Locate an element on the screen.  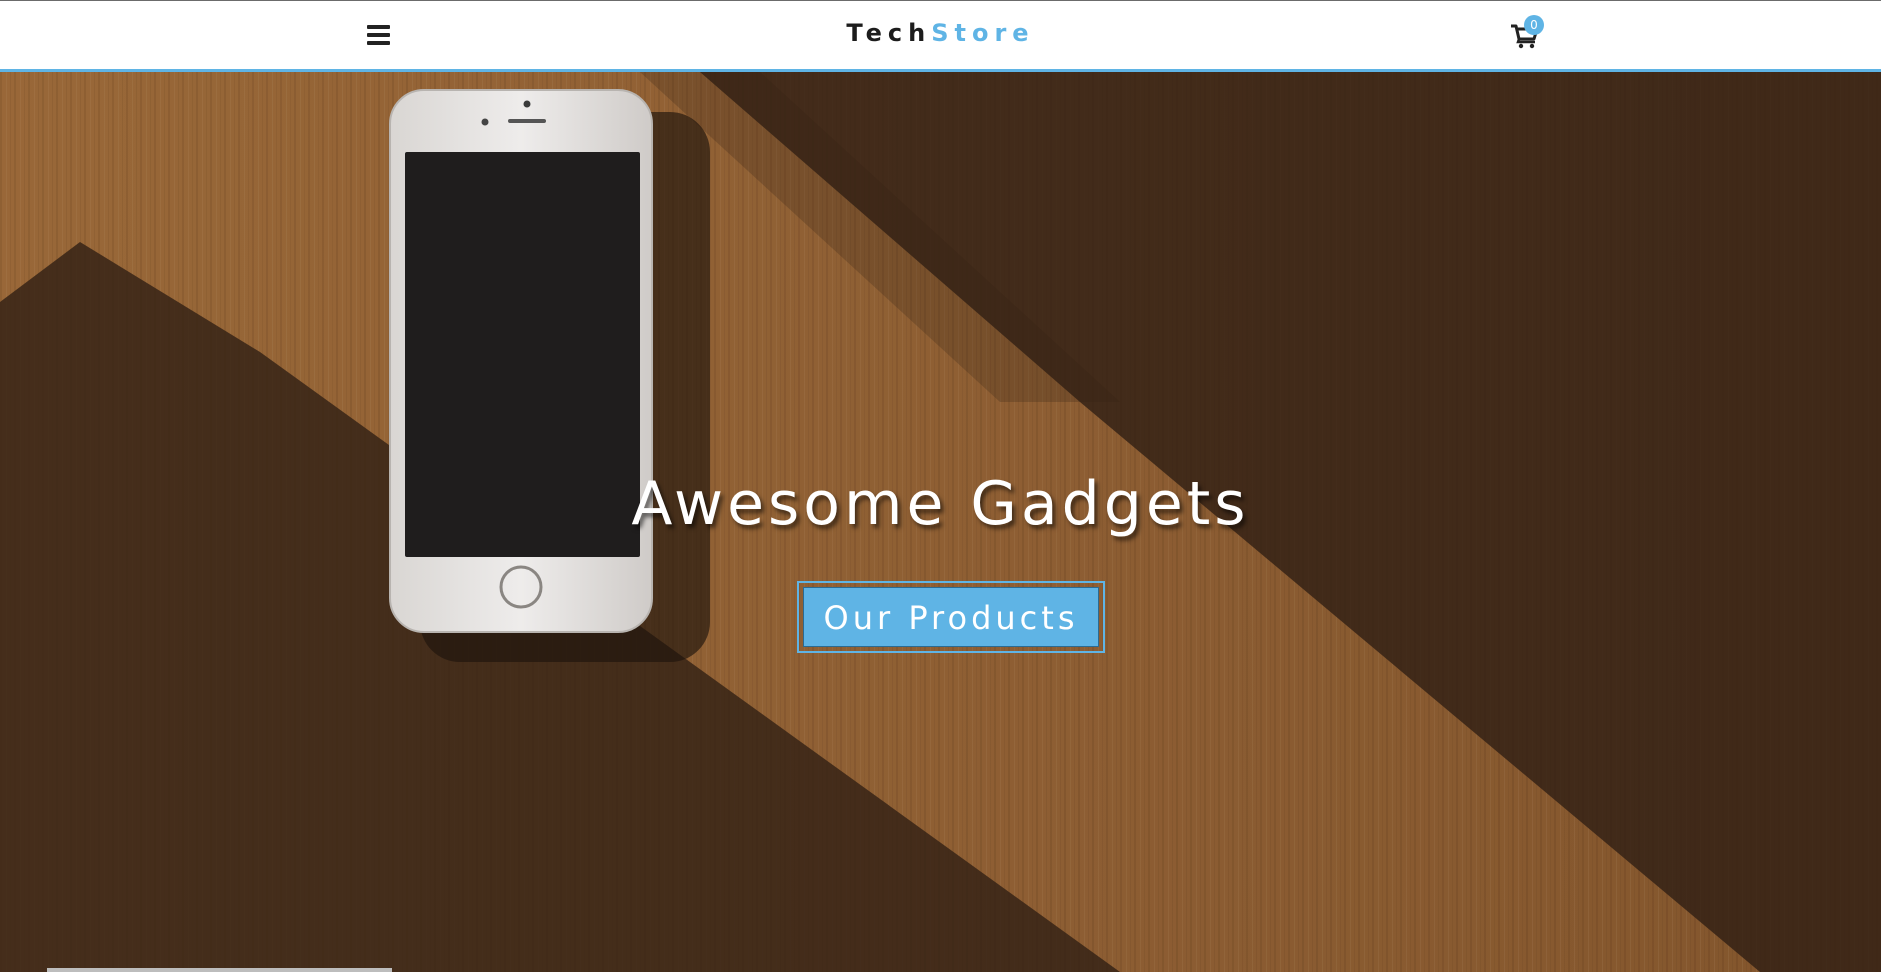
horizontal-scrollbar is located at coordinates (219, 970).